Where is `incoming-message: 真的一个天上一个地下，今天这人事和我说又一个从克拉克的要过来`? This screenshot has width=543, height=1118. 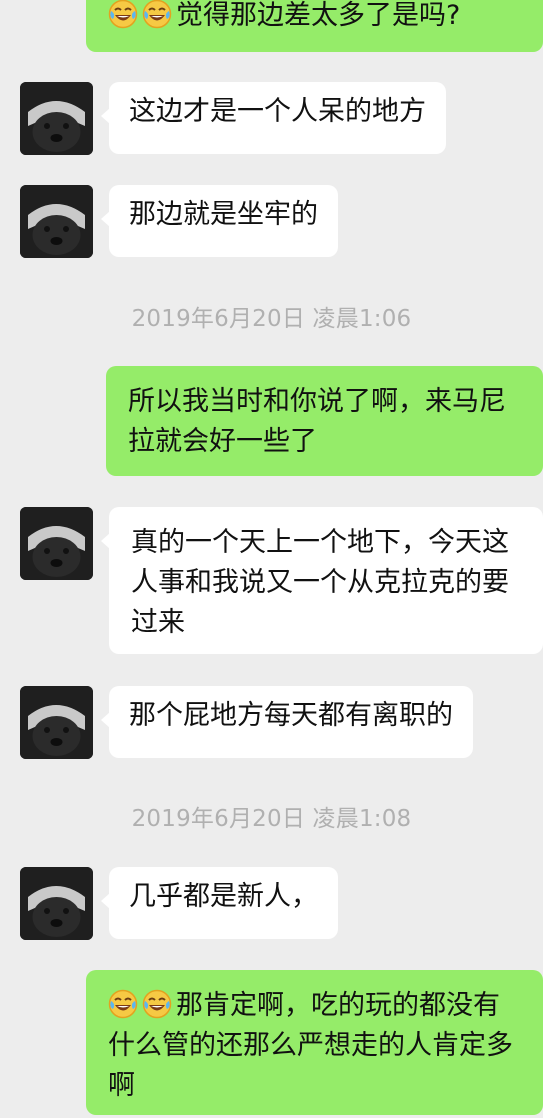 incoming-message: 真的一个天上一个地下，今天这人事和我说又一个从克拉克的要过来 is located at coordinates (322, 580).